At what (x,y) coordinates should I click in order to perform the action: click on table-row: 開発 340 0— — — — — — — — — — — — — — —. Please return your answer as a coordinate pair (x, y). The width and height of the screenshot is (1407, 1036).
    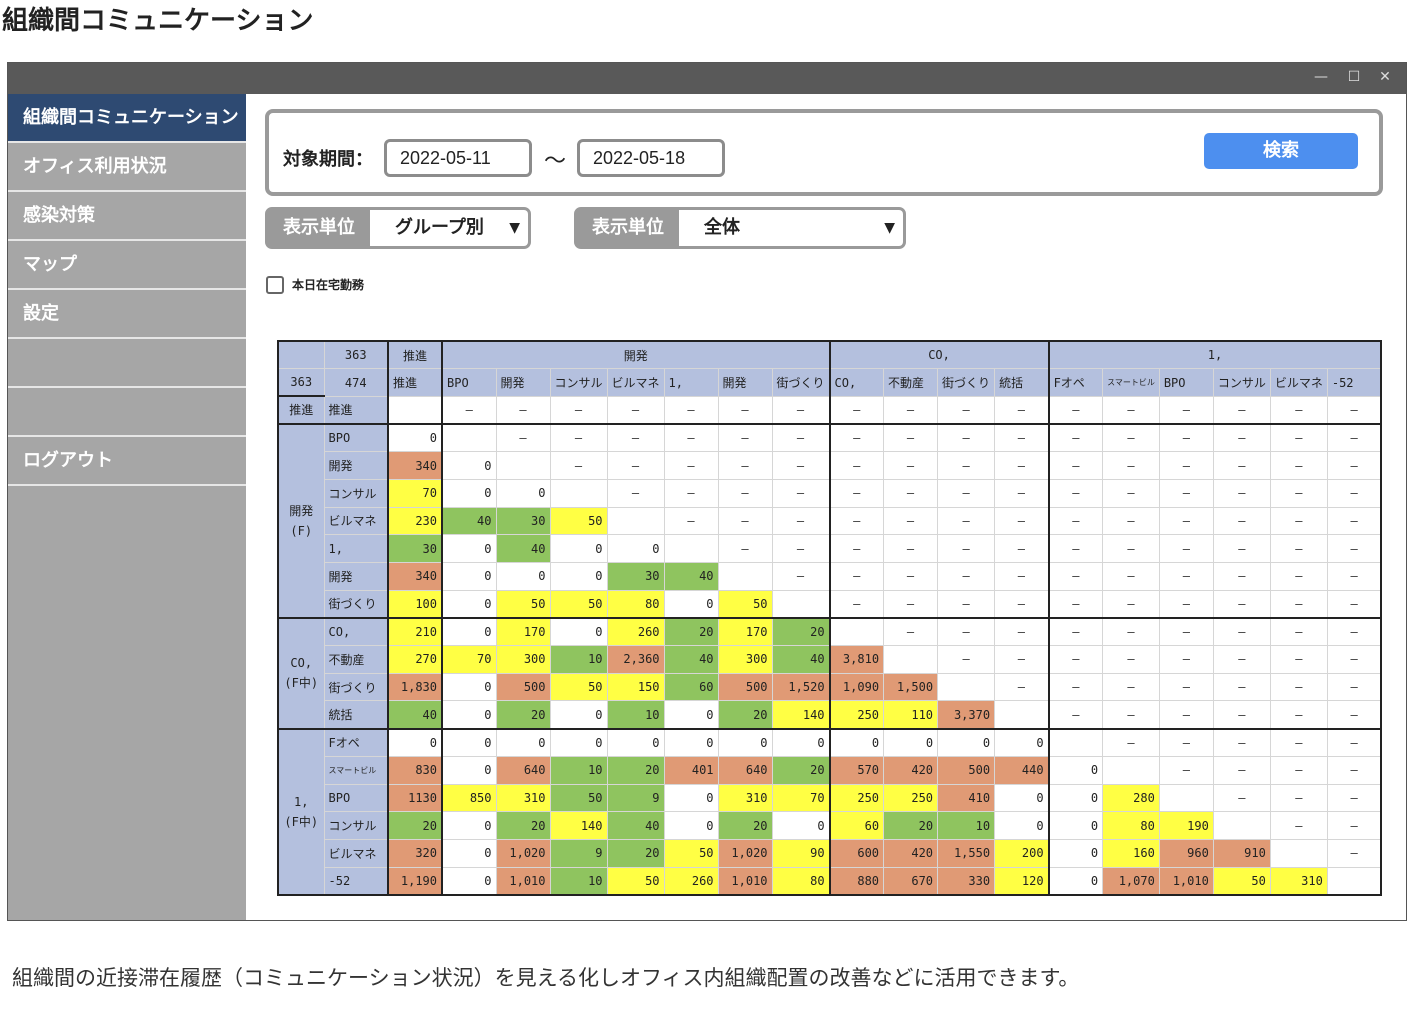
    Looking at the image, I should click on (830, 465).